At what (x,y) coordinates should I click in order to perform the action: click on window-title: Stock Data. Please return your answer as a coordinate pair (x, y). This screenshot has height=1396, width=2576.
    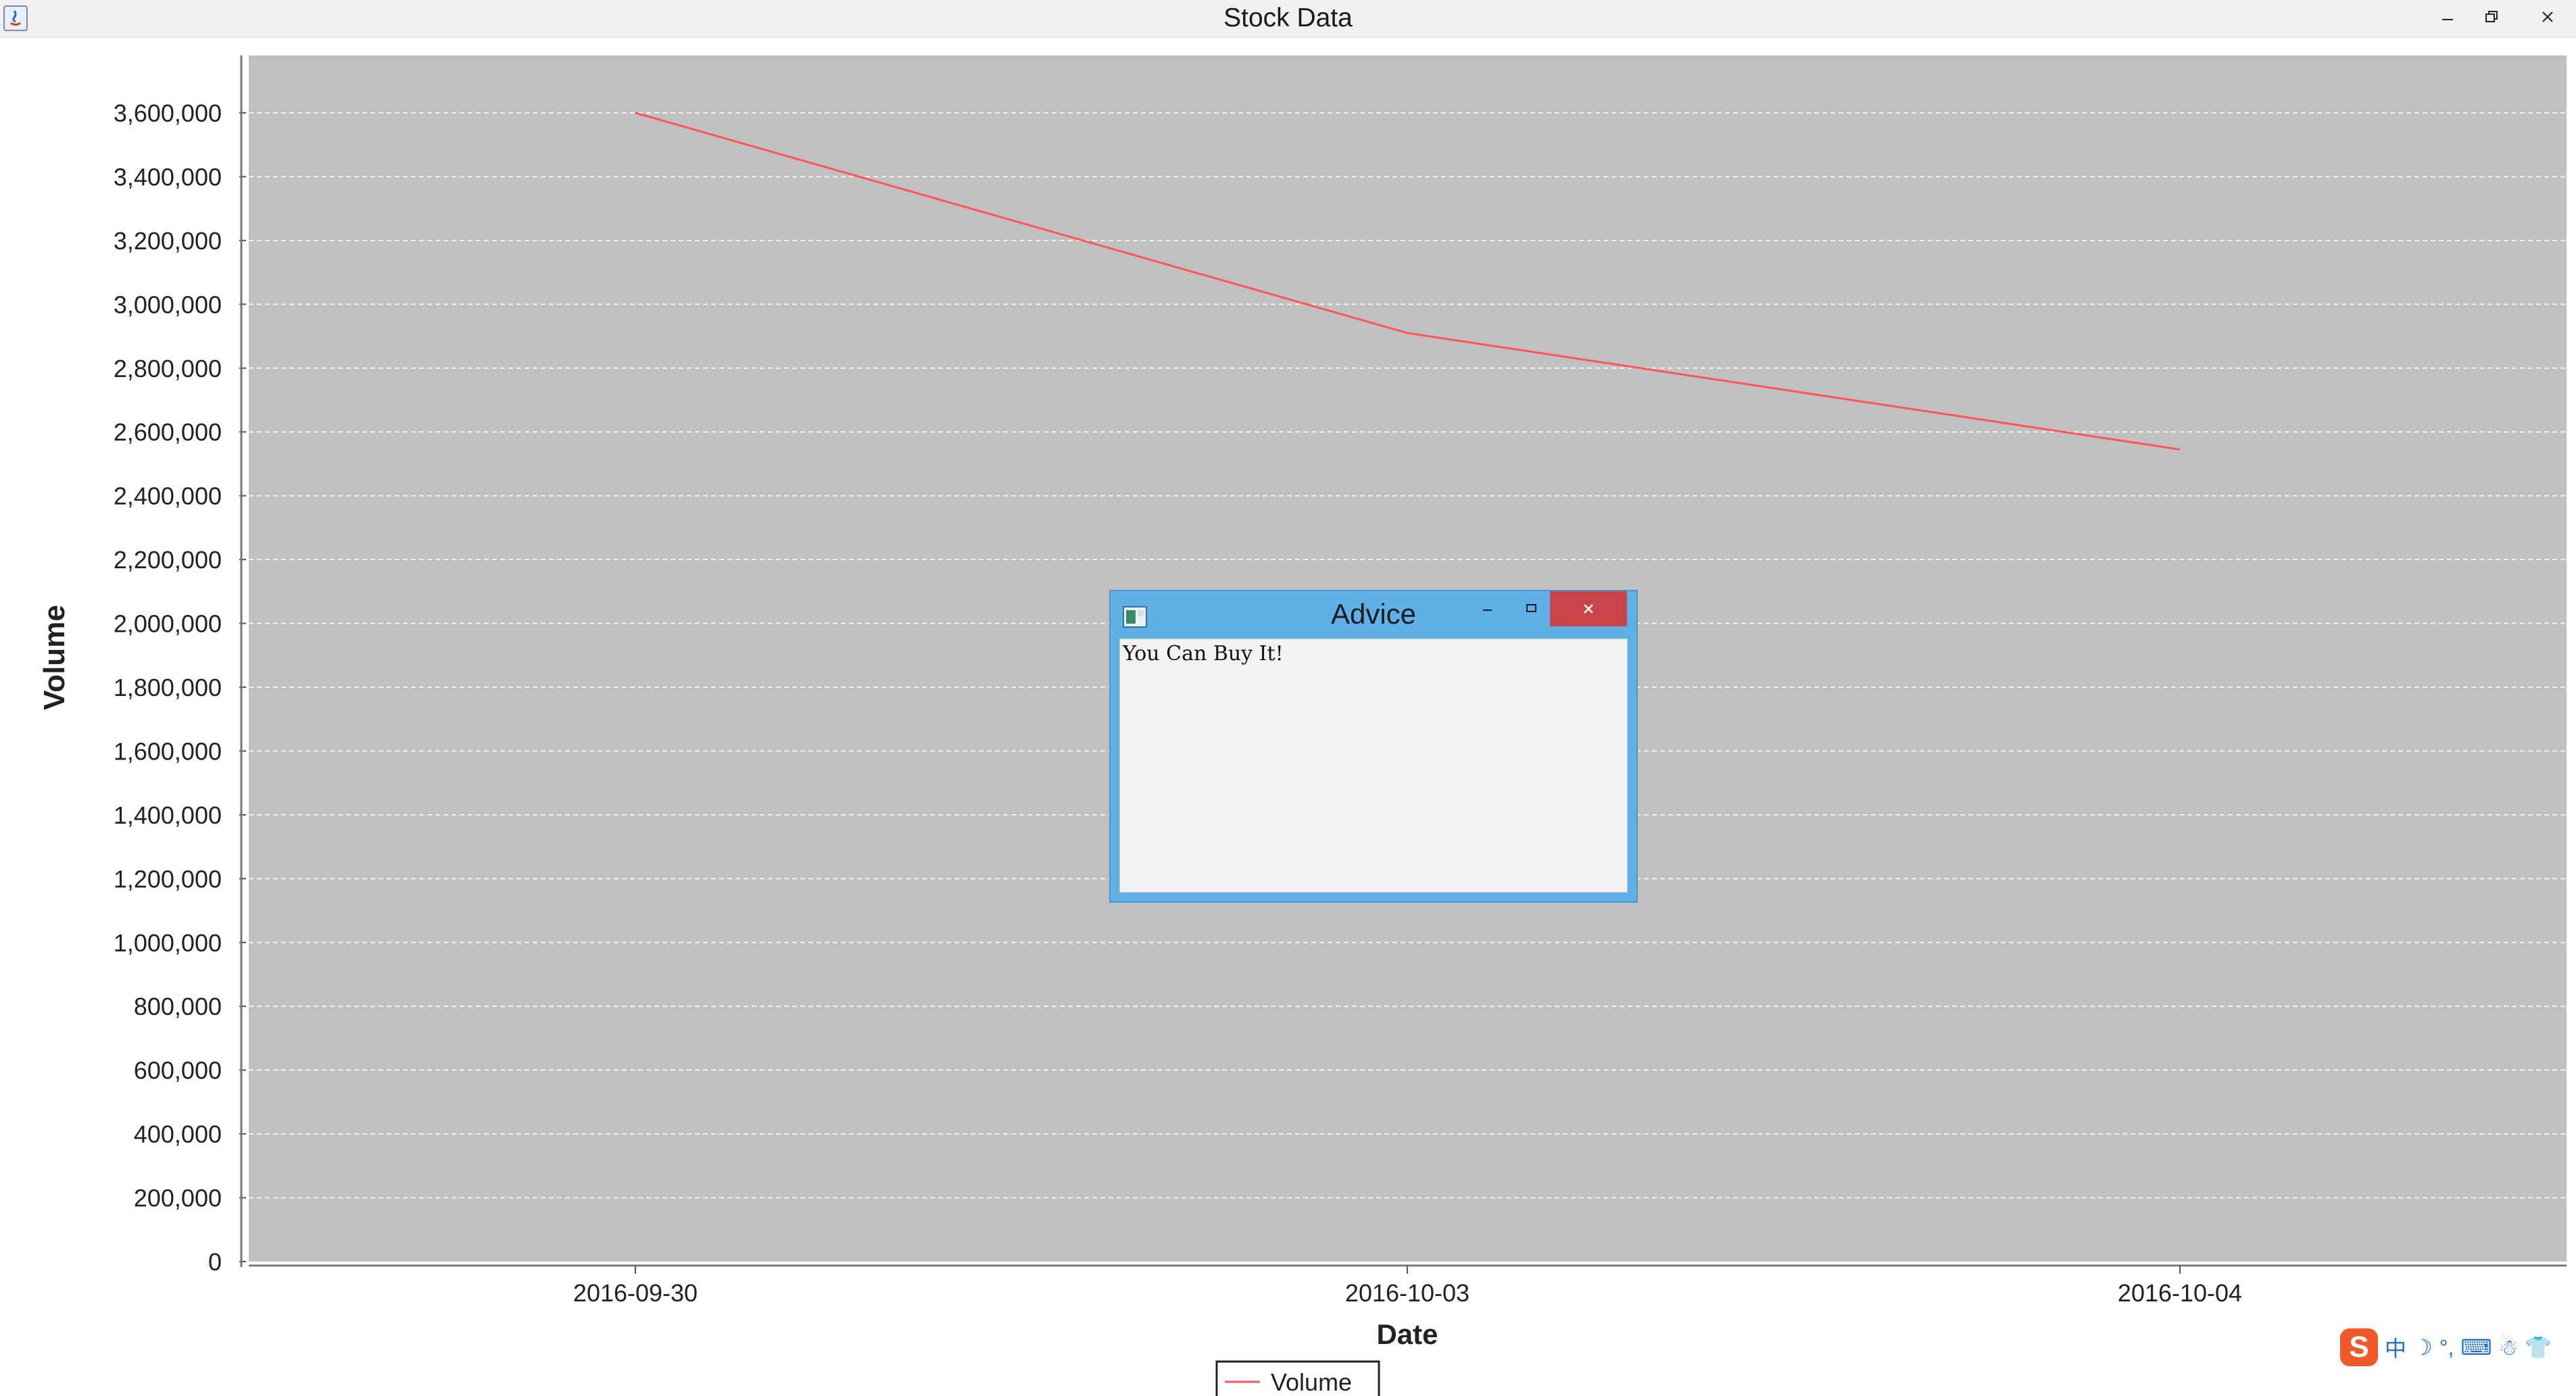
    Looking at the image, I should click on (1288, 17).